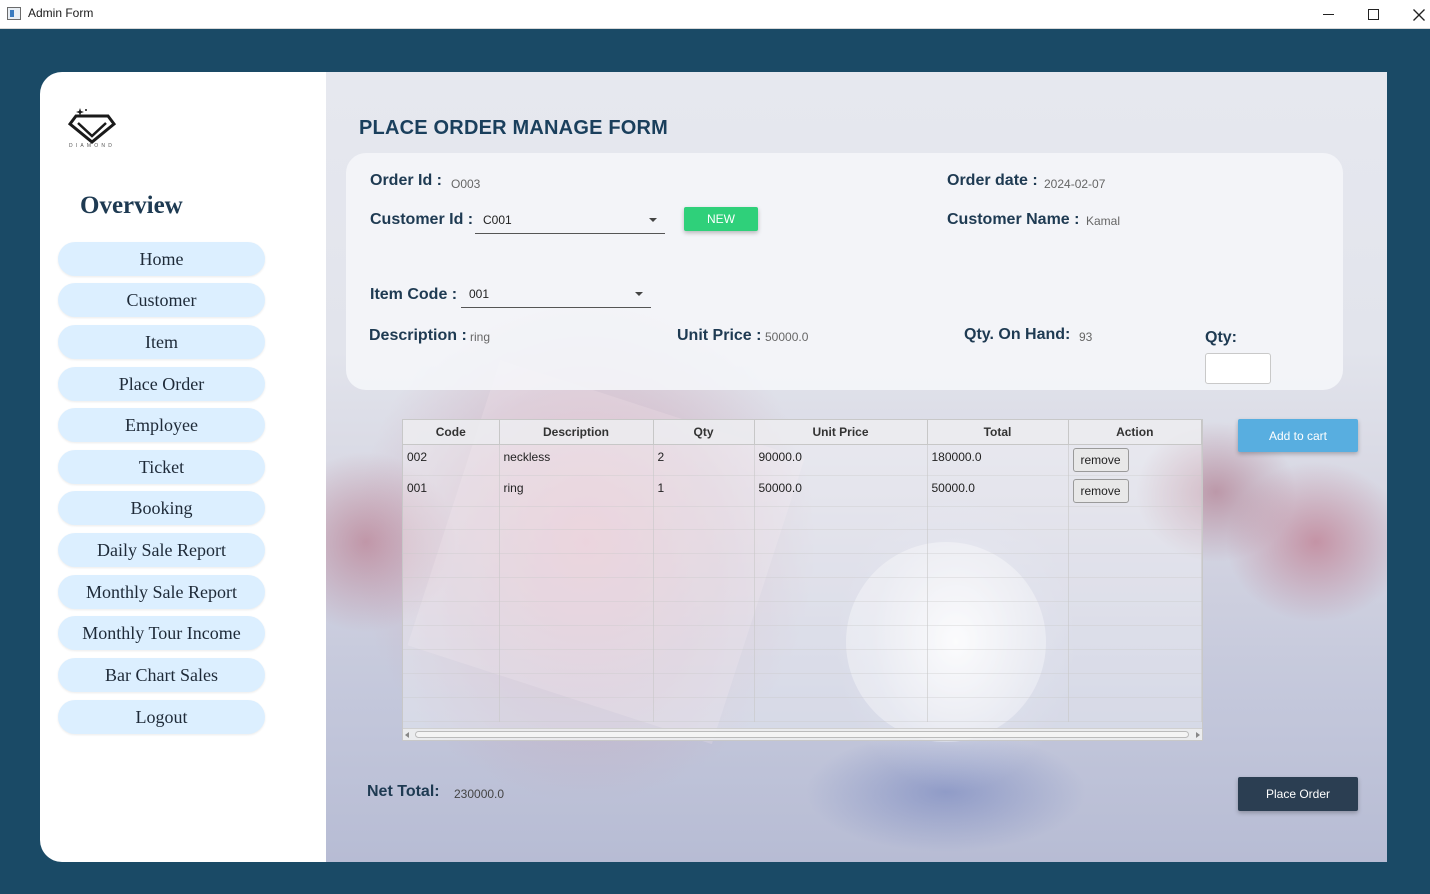 The image size is (1430, 894). Describe the element at coordinates (576, 460) in the screenshot. I see `cell-description: neckless` at that location.